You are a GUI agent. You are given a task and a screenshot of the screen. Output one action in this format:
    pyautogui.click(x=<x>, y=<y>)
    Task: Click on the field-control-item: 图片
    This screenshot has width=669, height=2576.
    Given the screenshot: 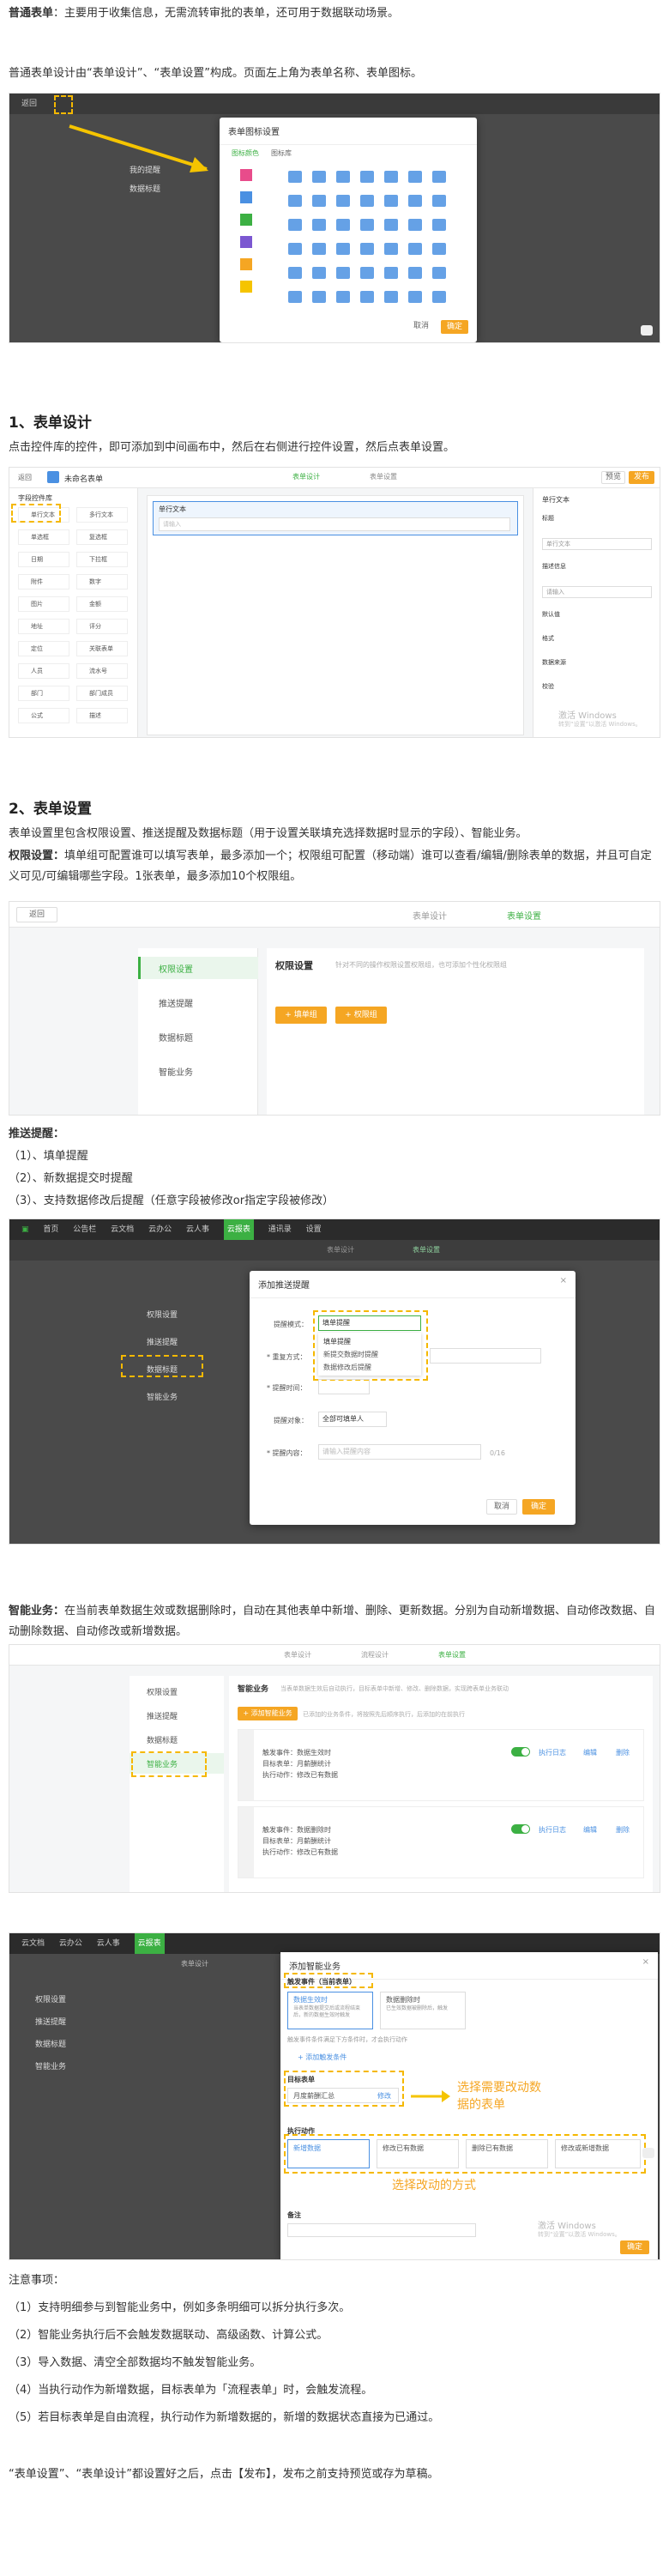 What is the action you would take?
    pyautogui.click(x=43, y=604)
    